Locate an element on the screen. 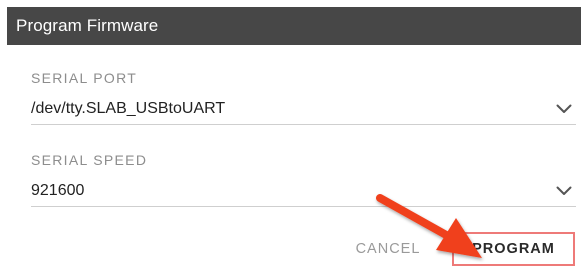 The width and height of the screenshot is (587, 268). dialog-titlebar: Program Firmware is located at coordinates (294, 26).